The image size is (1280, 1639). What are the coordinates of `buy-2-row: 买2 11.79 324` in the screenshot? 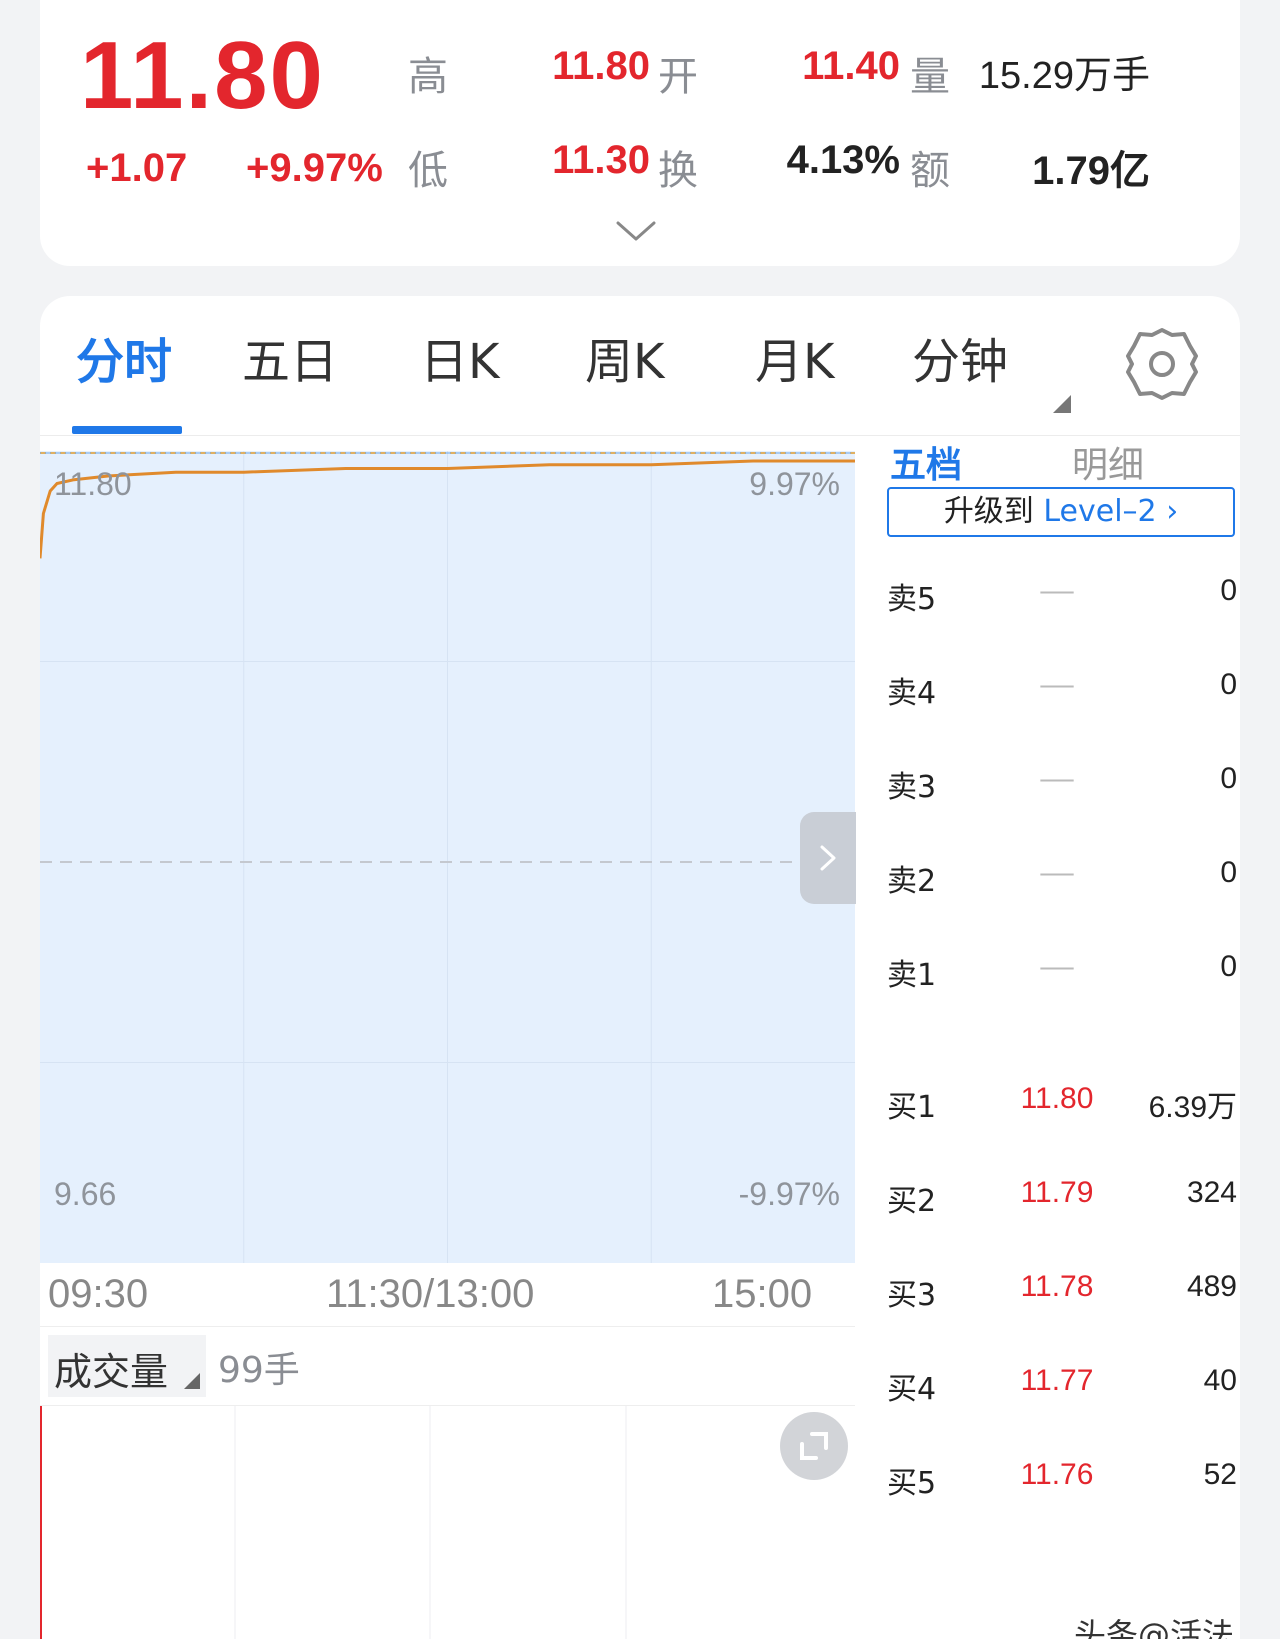 It's located at (1062, 1197).